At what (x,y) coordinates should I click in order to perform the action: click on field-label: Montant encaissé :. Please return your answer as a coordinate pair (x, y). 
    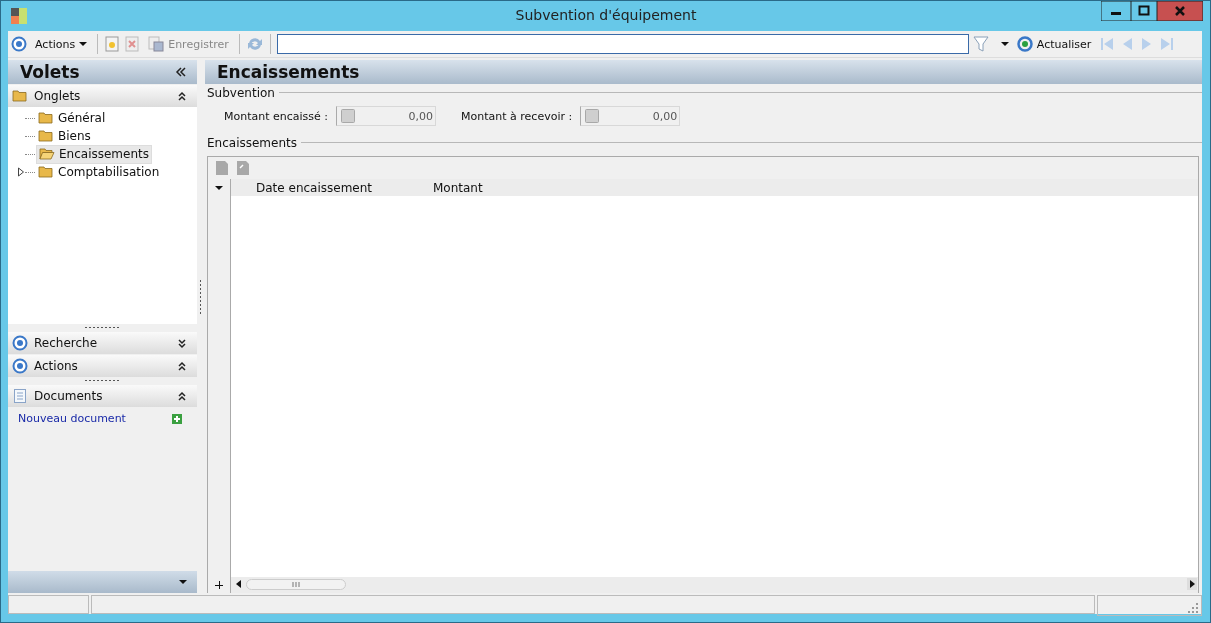
    Looking at the image, I should click on (276, 116).